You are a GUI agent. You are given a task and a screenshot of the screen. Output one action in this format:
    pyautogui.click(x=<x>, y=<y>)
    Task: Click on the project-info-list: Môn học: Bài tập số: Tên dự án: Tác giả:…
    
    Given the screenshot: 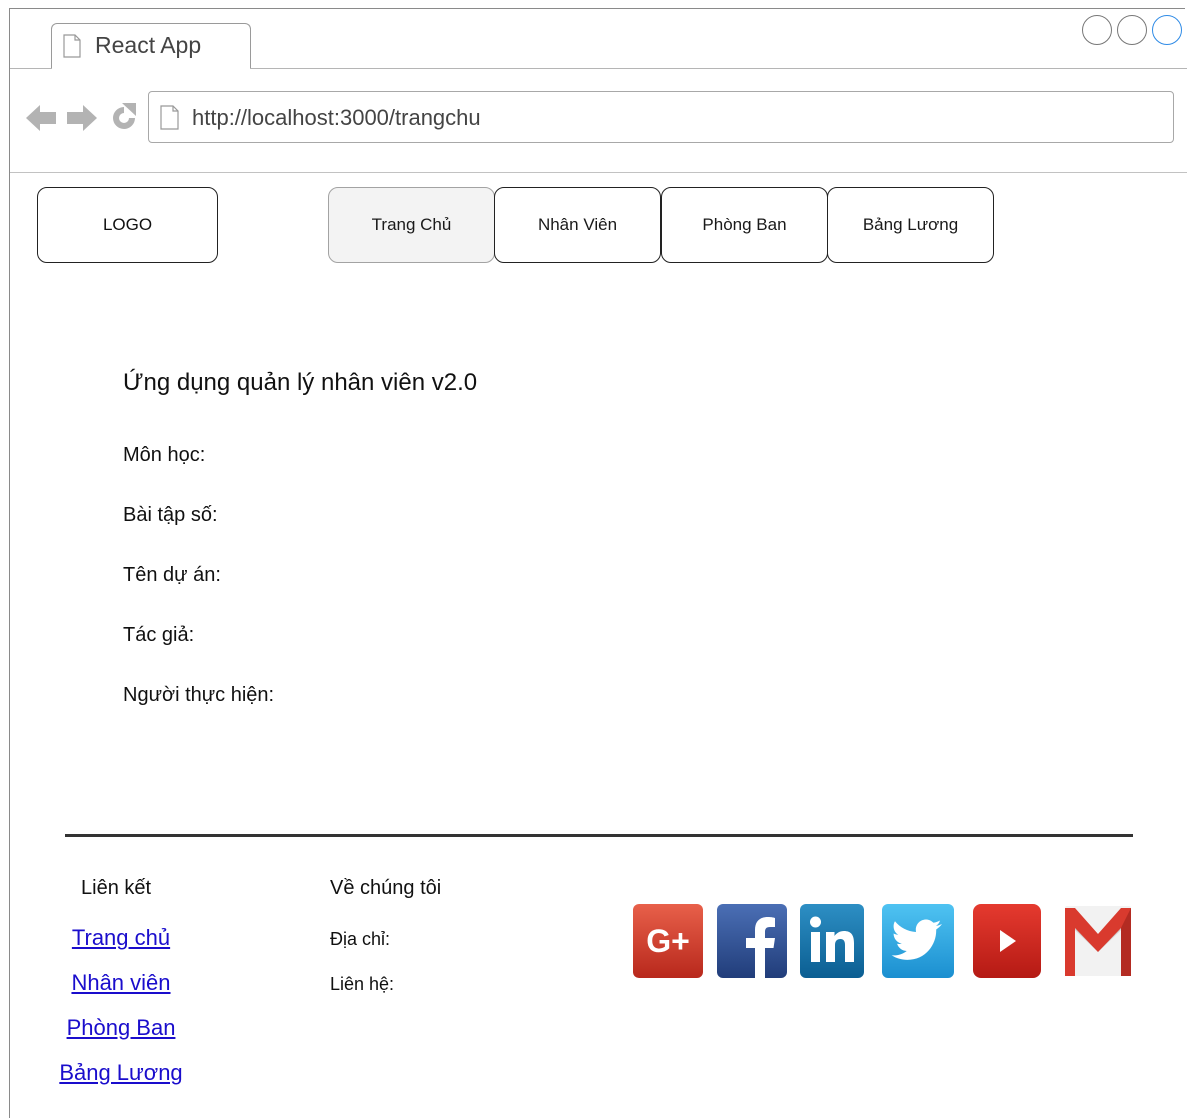 What is the action you would take?
    pyautogui.click(x=198, y=594)
    